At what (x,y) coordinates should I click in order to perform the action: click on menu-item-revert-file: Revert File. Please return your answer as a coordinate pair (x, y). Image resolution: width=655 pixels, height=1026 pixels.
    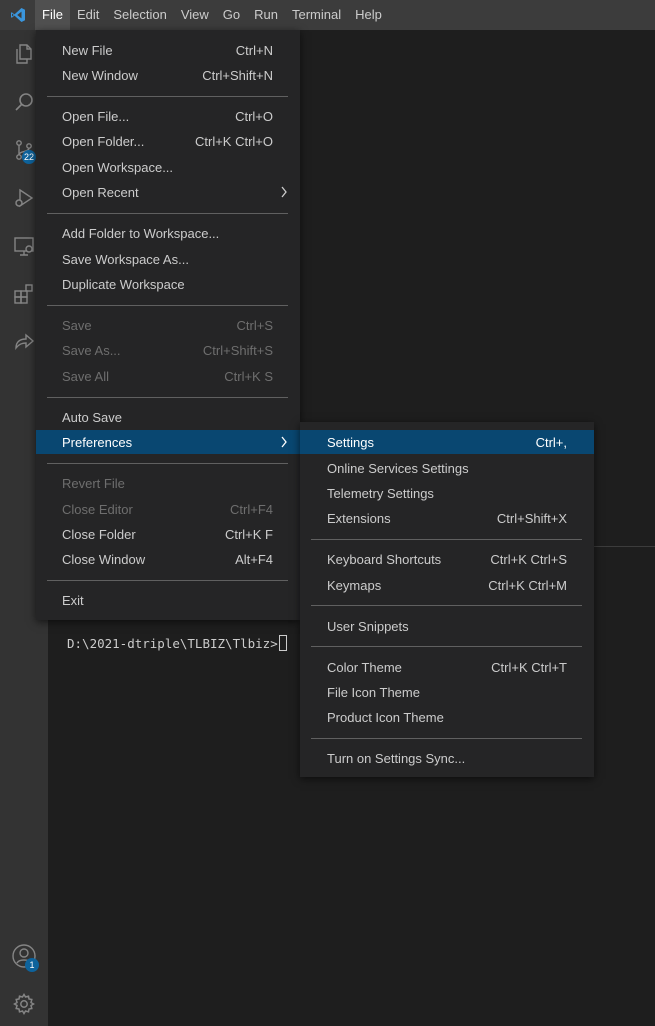
    Looking at the image, I should click on (168, 483).